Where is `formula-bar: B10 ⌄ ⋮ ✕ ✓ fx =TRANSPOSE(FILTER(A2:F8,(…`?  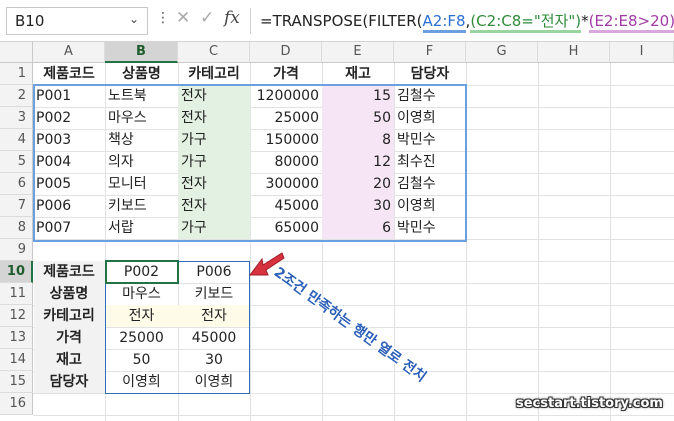
formula-bar: B10 ⌄ ⋮ ✕ ✓ fx =TRANSPOSE(FILTER(A2:F8,(… is located at coordinates (337, 21).